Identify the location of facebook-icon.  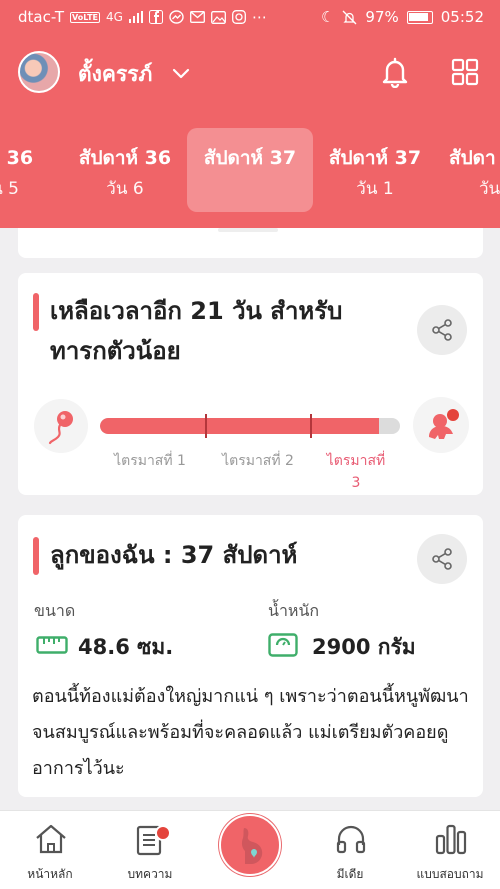
(155, 17).